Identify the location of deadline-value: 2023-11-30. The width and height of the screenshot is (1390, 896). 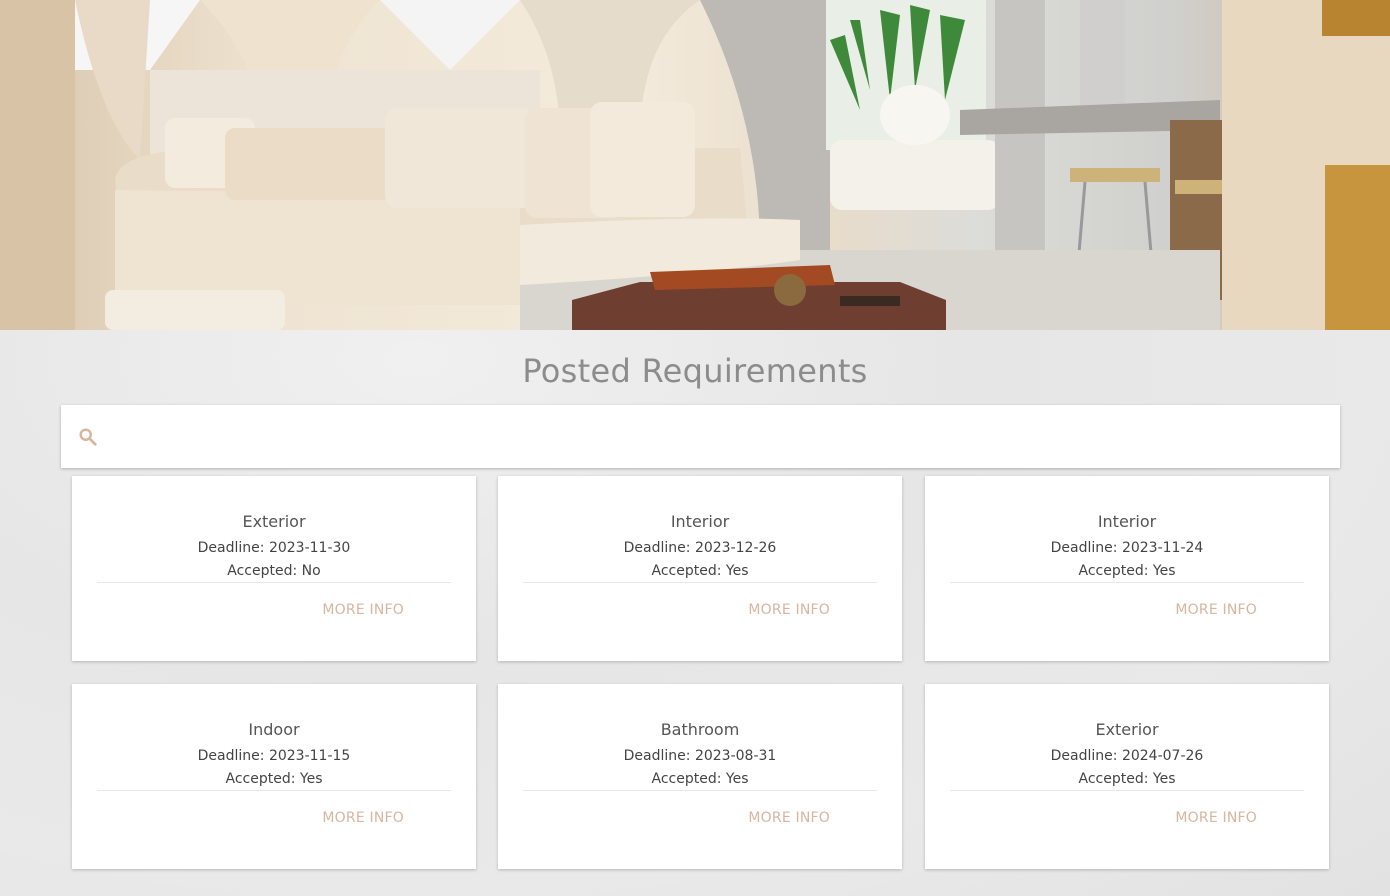
(309, 548).